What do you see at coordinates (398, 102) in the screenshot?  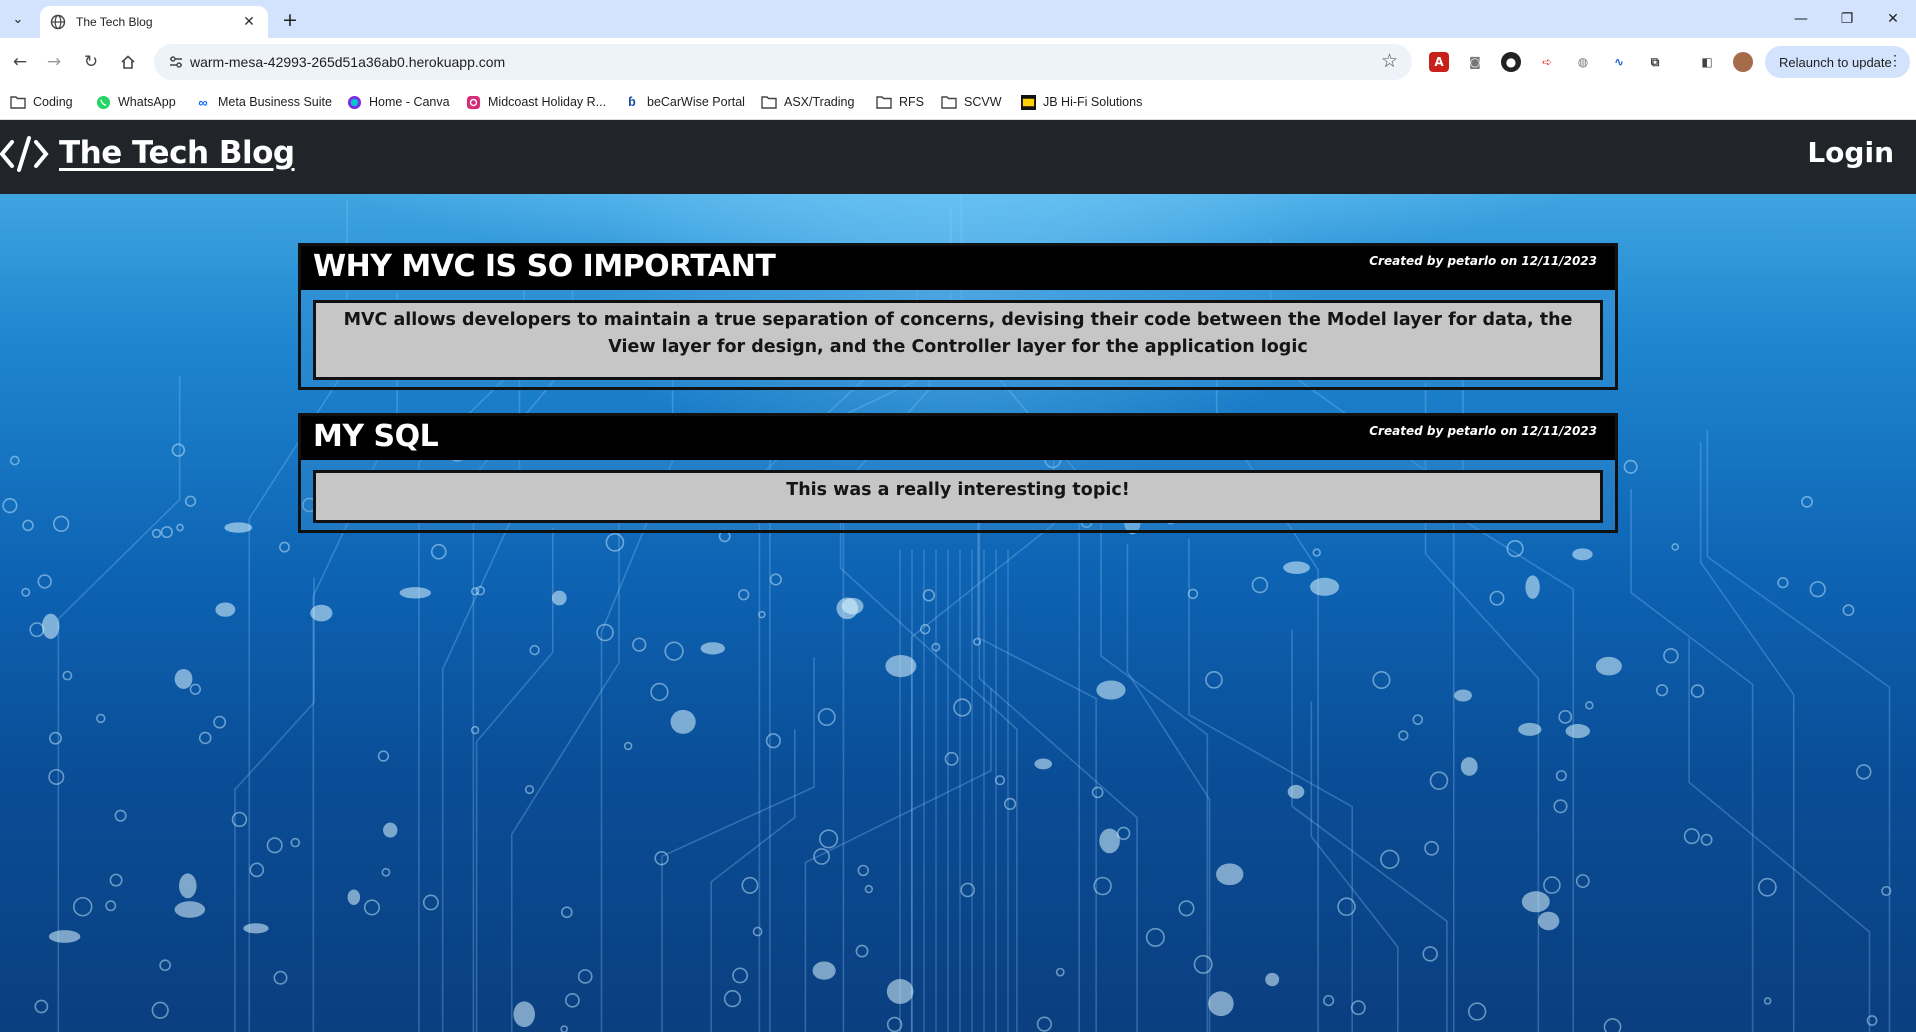 I see `bookmark-home-canva: Home - Canva` at bounding box center [398, 102].